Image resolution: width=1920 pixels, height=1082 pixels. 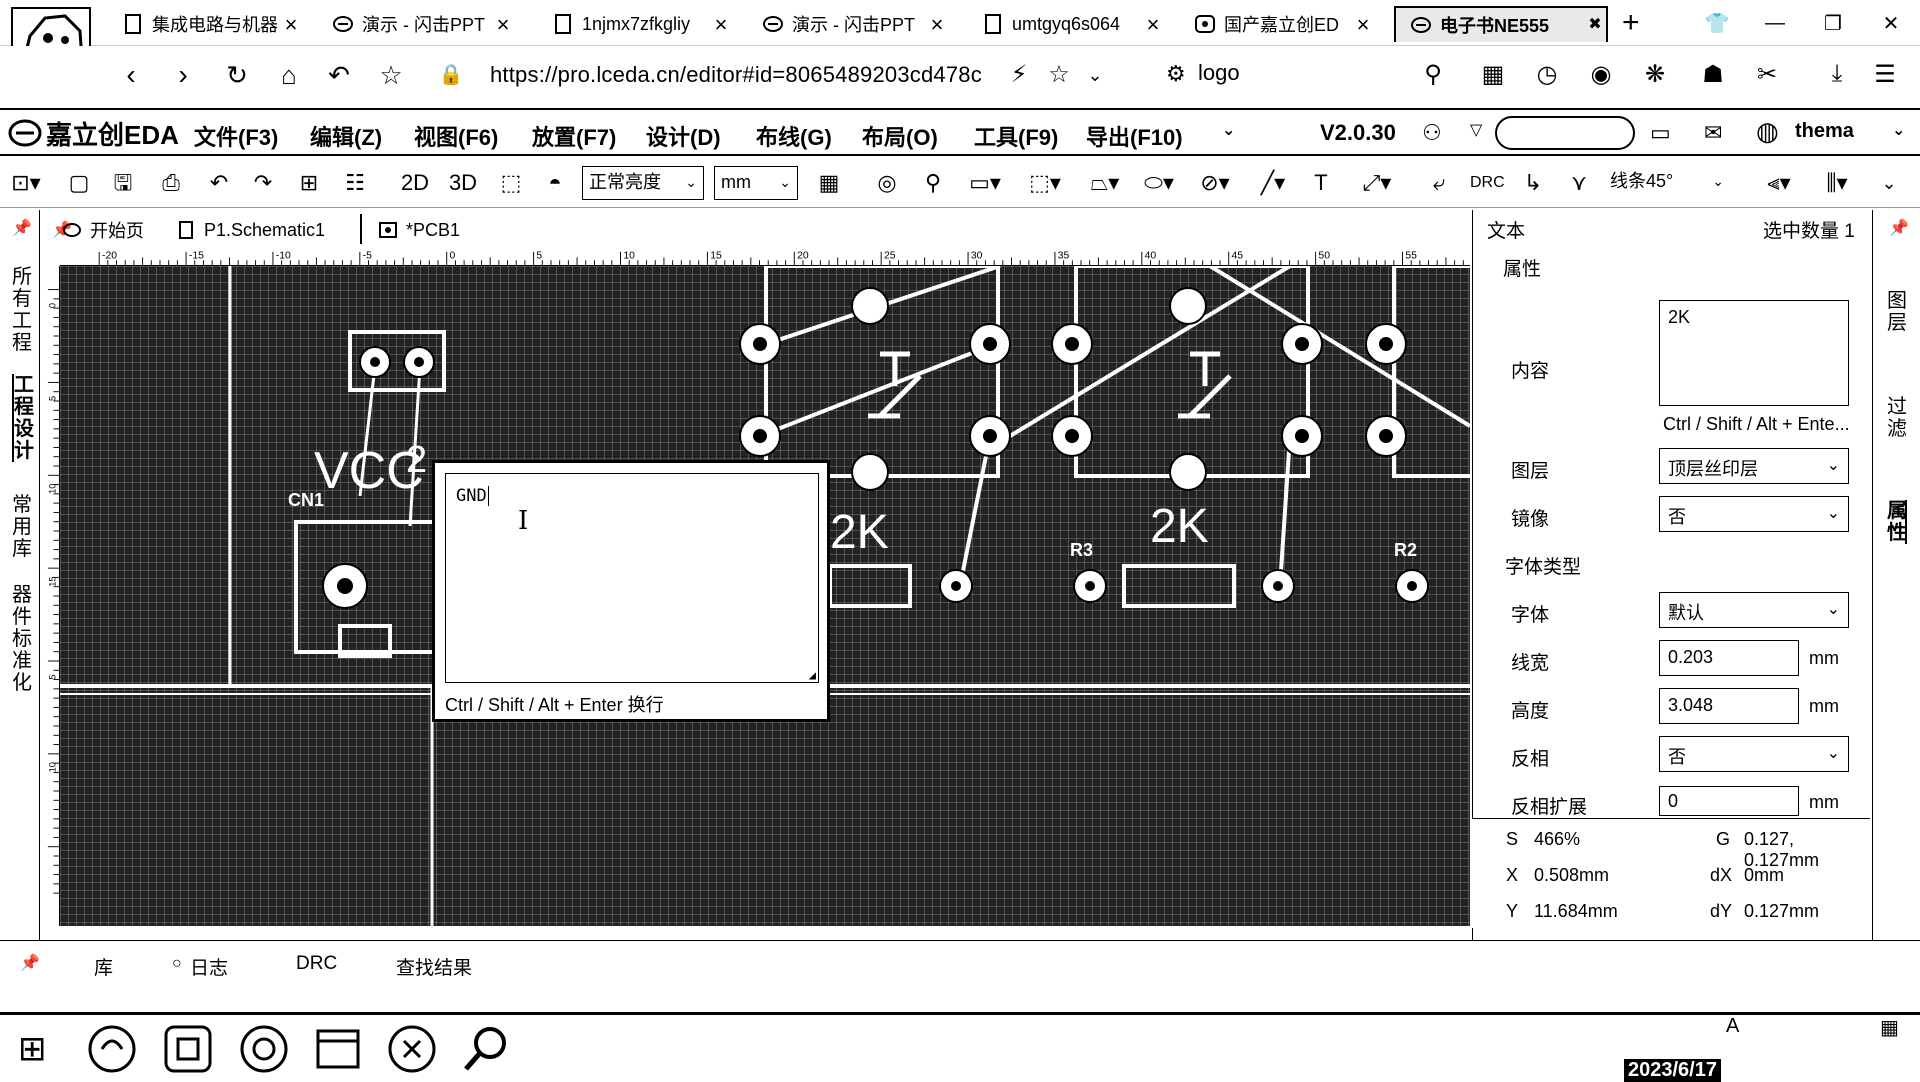 I want to click on grid-toggle-icon: ▦, so click(x=829, y=183).